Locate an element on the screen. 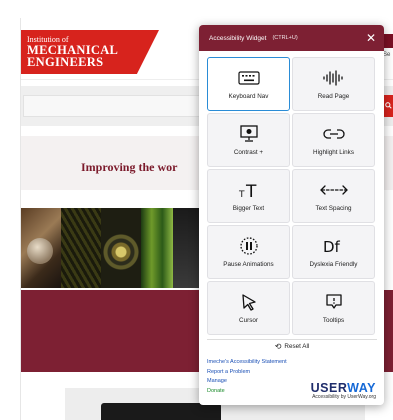 The height and width of the screenshot is (420, 393). svg-text: Df is located at coordinates (332, 246).